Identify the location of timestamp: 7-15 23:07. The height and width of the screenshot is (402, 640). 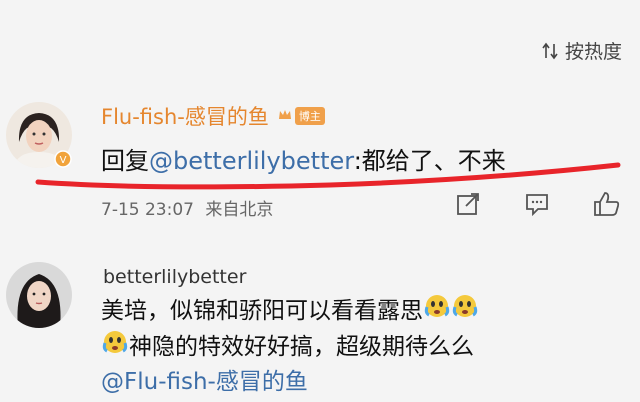
(147, 210).